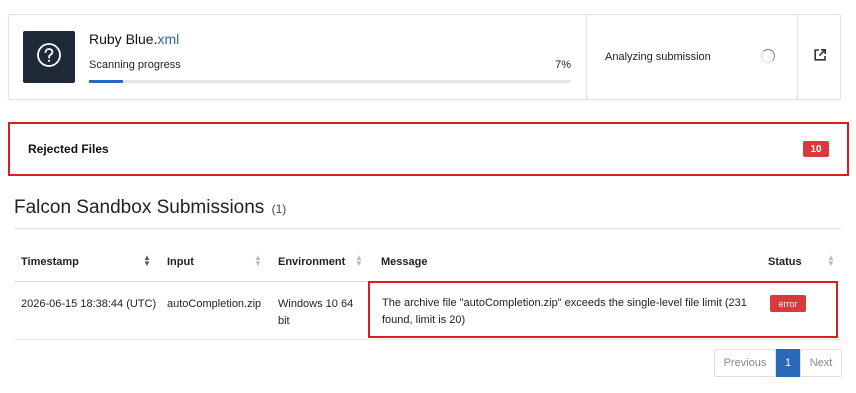 The image size is (856, 393). What do you see at coordinates (106, 81) in the screenshot?
I see `progress-bar-fill` at bounding box center [106, 81].